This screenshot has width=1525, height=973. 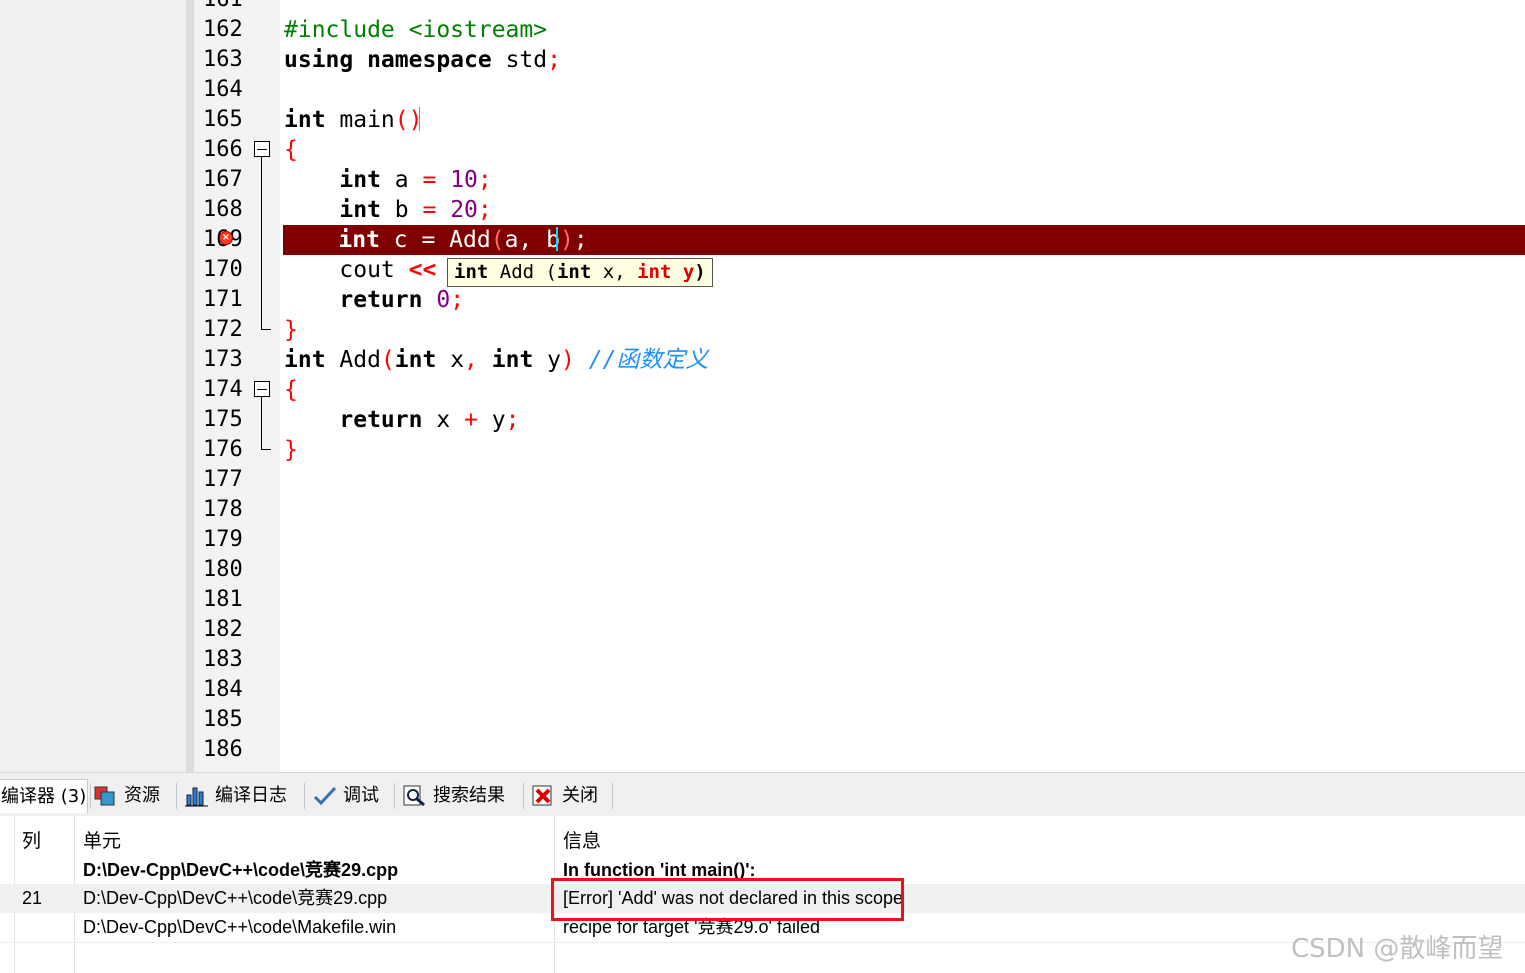 What do you see at coordinates (582, 839) in the screenshot?
I see `column-header-info: 信息` at bounding box center [582, 839].